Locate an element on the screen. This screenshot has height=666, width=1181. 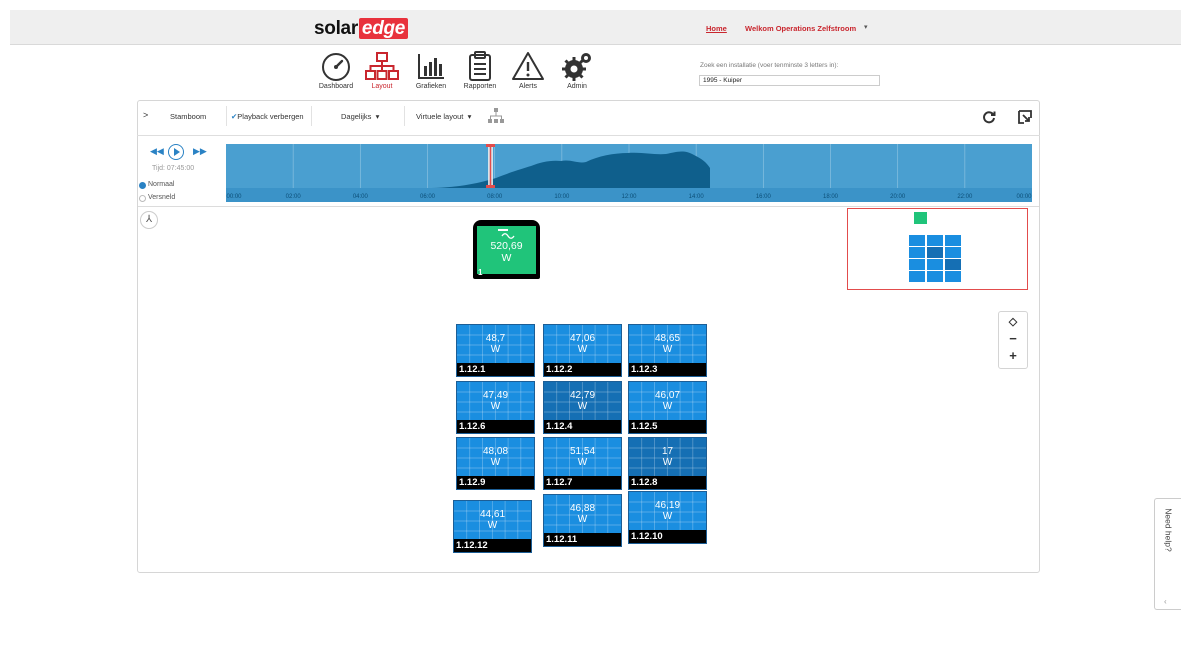
radio-normaal is located at coordinates (142, 185).